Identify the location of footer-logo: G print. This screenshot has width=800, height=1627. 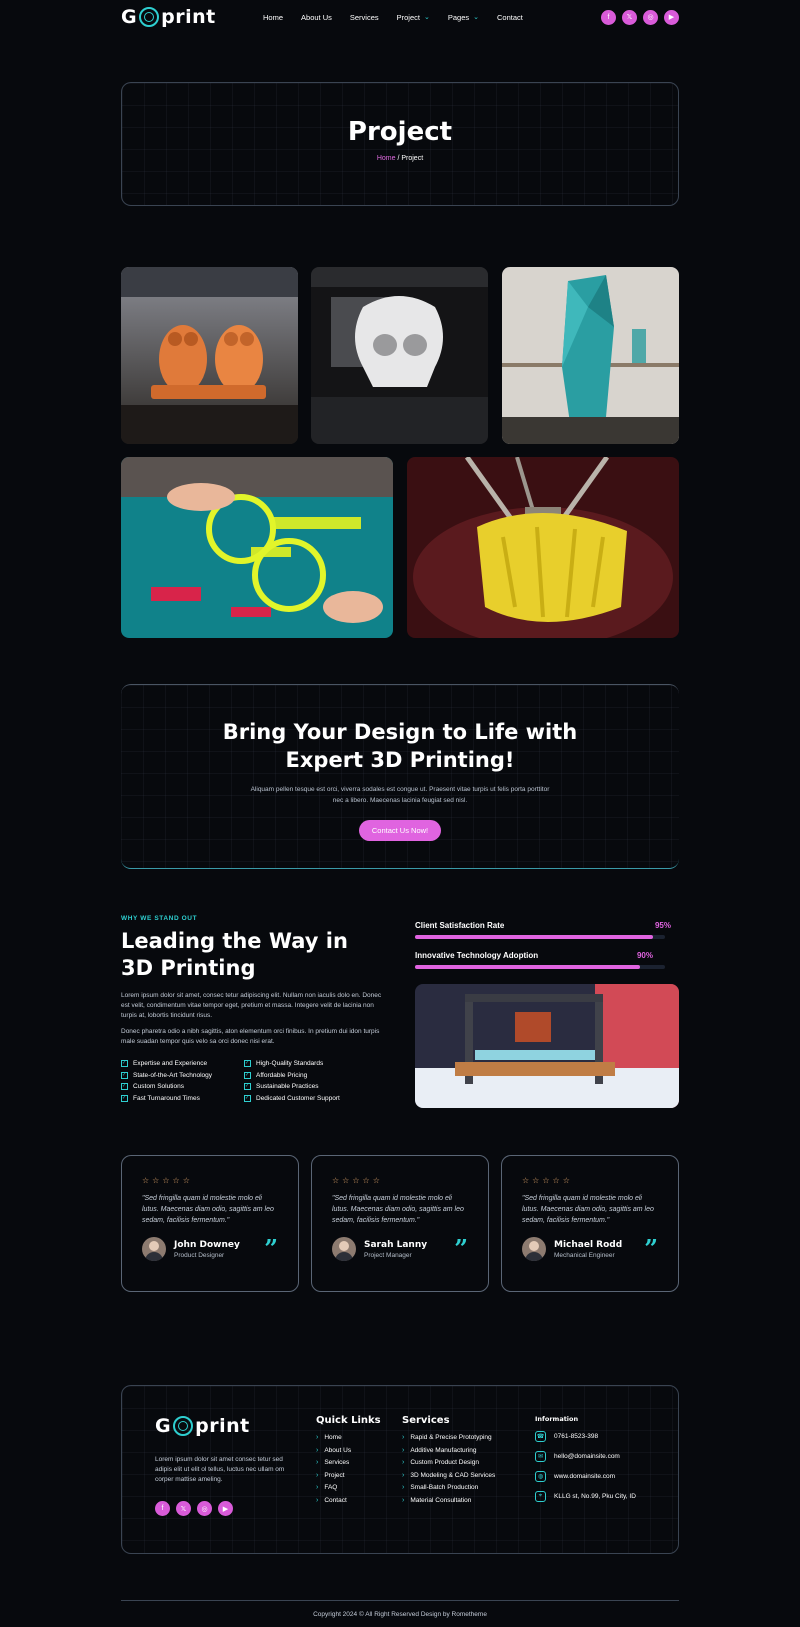
(220, 1426).